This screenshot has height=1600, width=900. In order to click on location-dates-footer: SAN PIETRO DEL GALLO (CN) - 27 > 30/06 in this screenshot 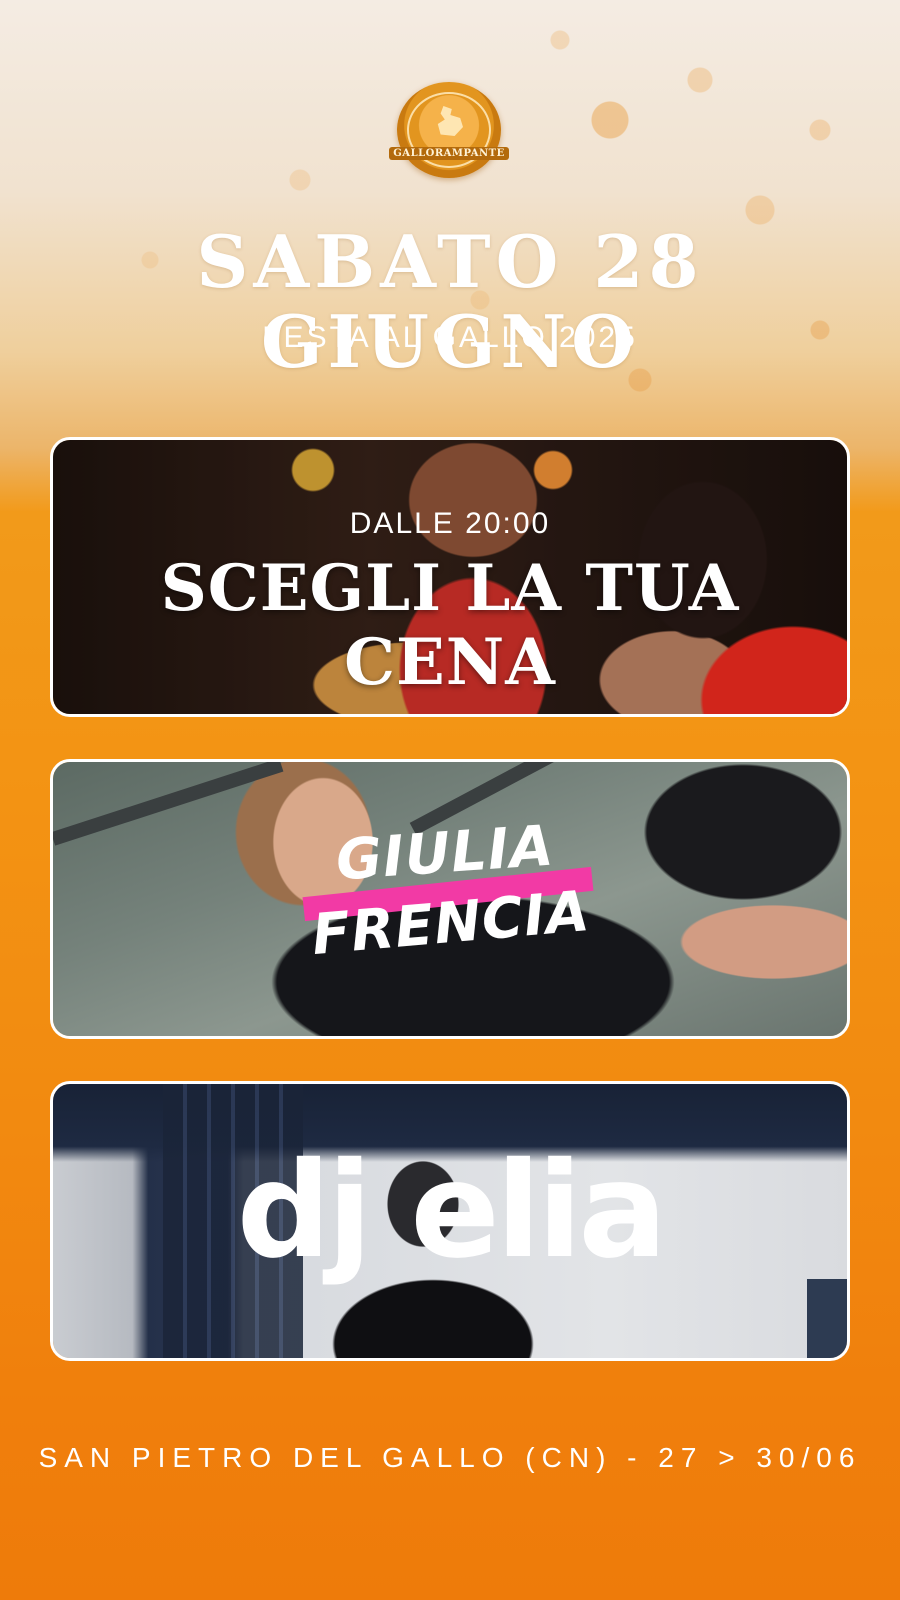, I will do `click(450, 1457)`.